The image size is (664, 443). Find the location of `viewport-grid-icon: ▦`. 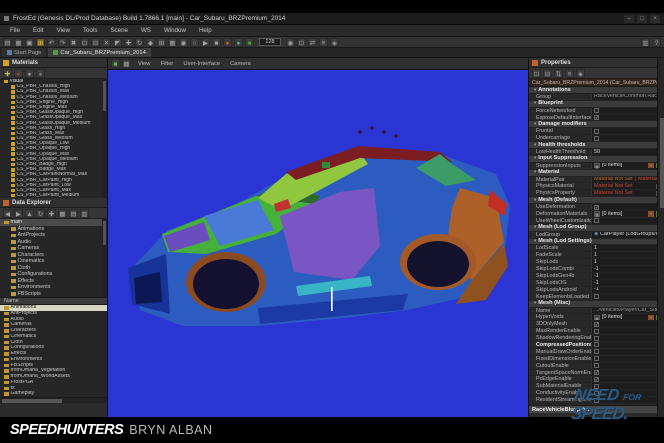

viewport-grid-icon: ▦ is located at coordinates (126, 63).